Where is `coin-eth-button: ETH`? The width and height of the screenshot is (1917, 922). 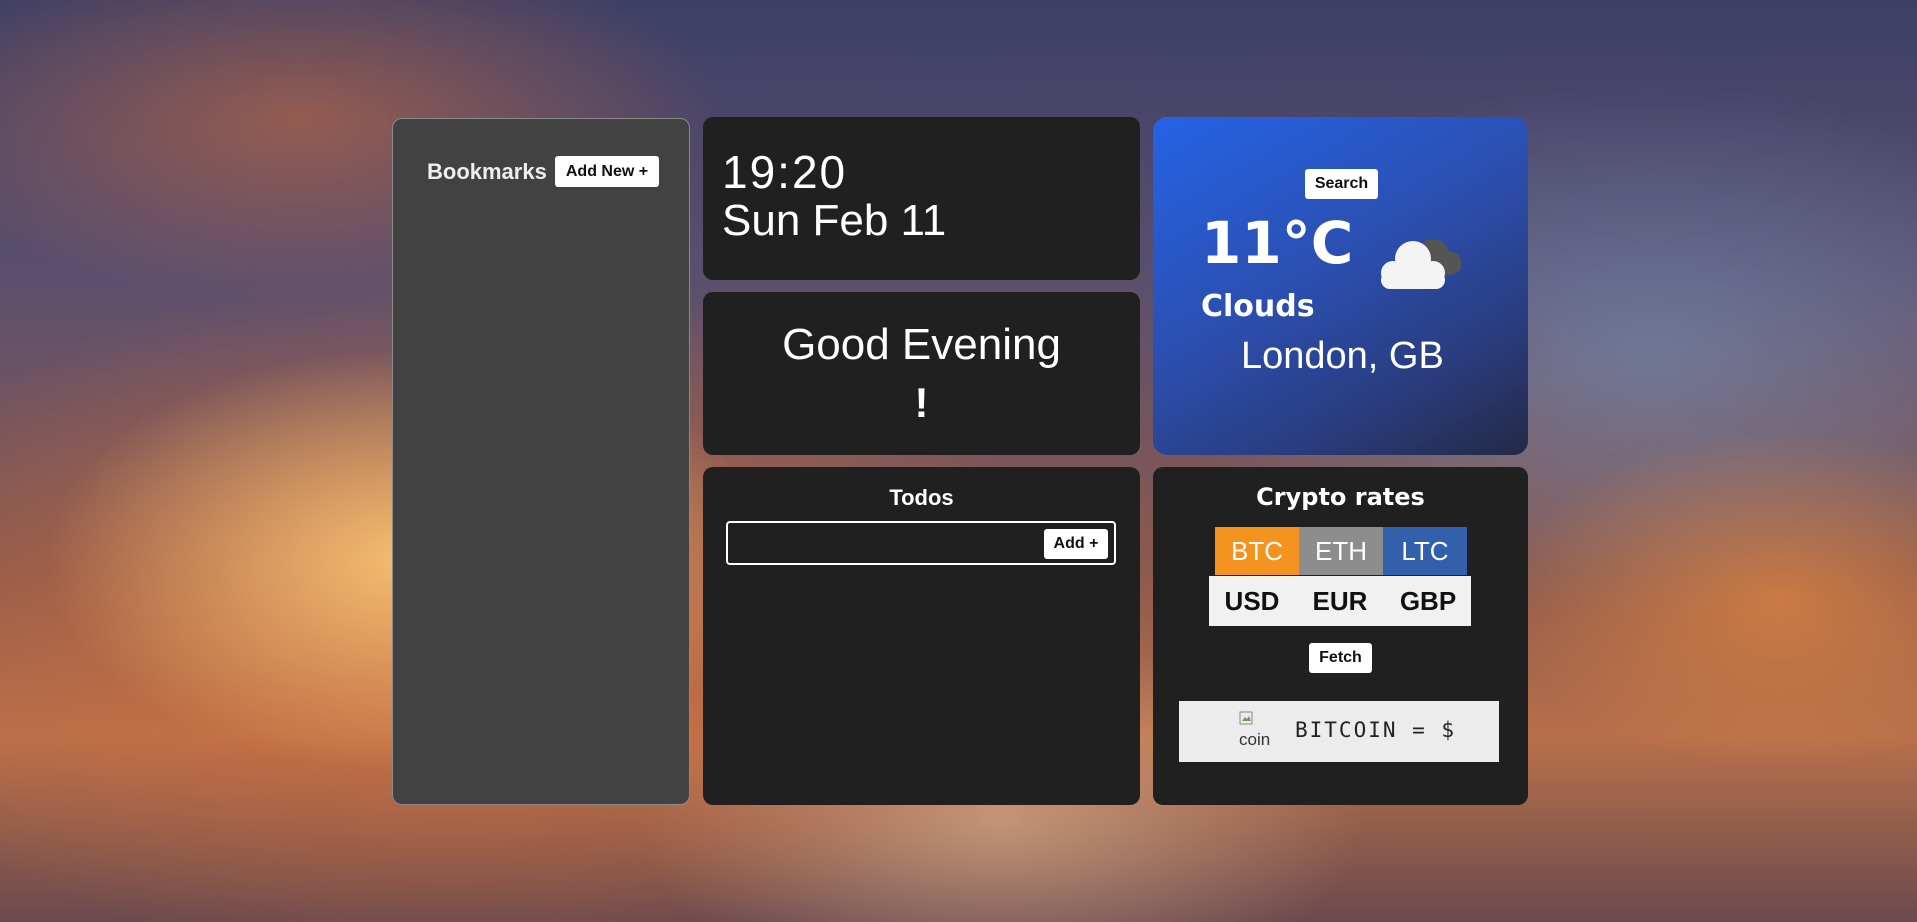
coin-eth-button: ETH is located at coordinates (1341, 551).